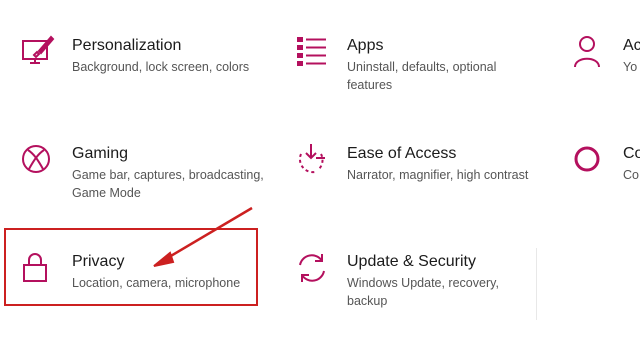 Image resolution: width=640 pixels, height=360 pixels. I want to click on tile-title: Ac, so click(631, 45).